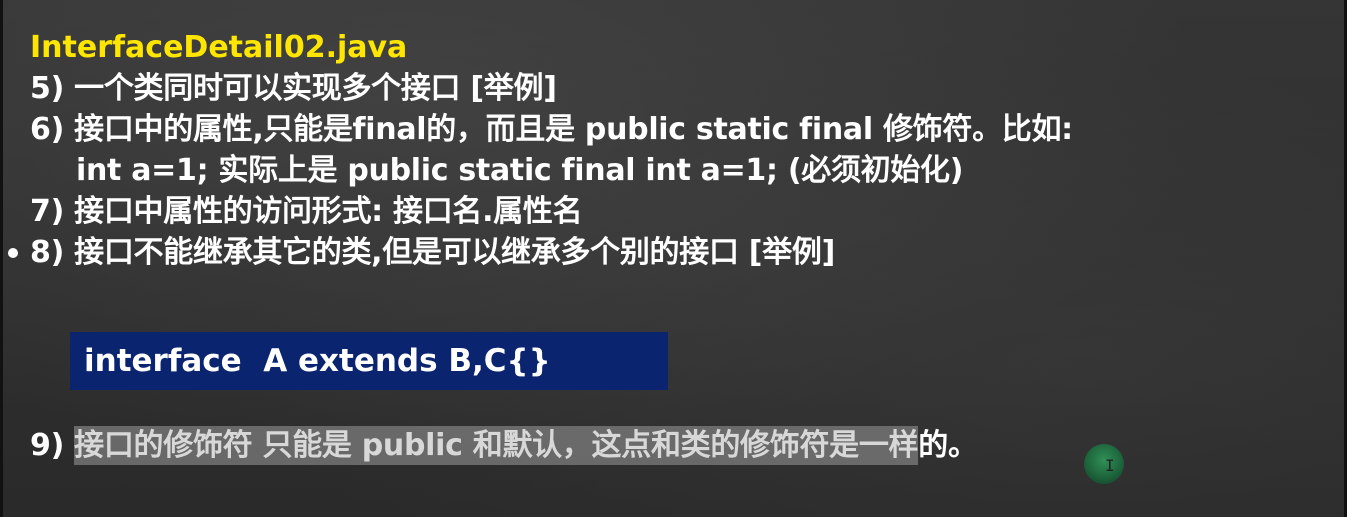 The image size is (1347, 517). I want to click on item-5-text: 一个类同时可以实现多个接口 [举例], so click(315, 88).